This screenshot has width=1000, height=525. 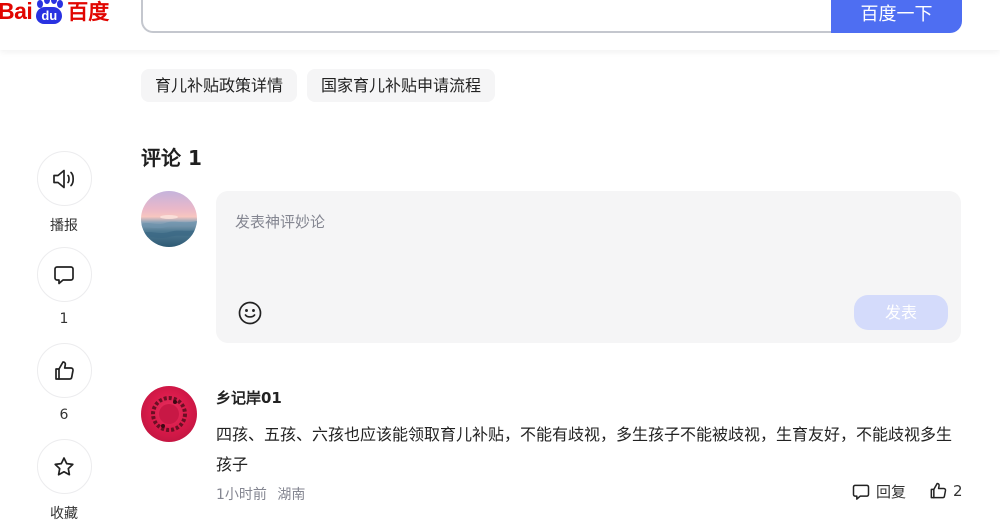 I want to click on play-audio-button, so click(x=64, y=178).